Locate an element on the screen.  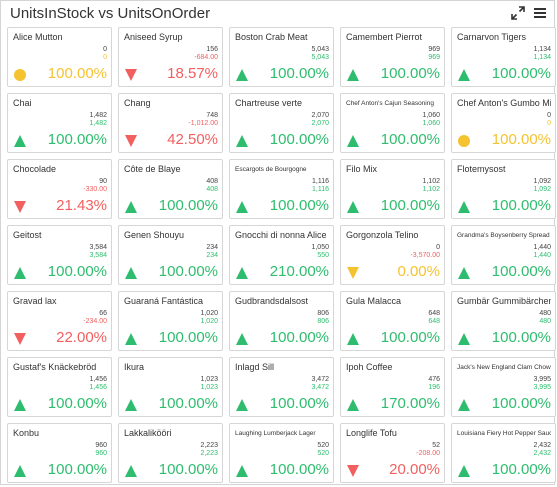
tile-units-on-order: 1,060 is located at coordinates (431, 123).